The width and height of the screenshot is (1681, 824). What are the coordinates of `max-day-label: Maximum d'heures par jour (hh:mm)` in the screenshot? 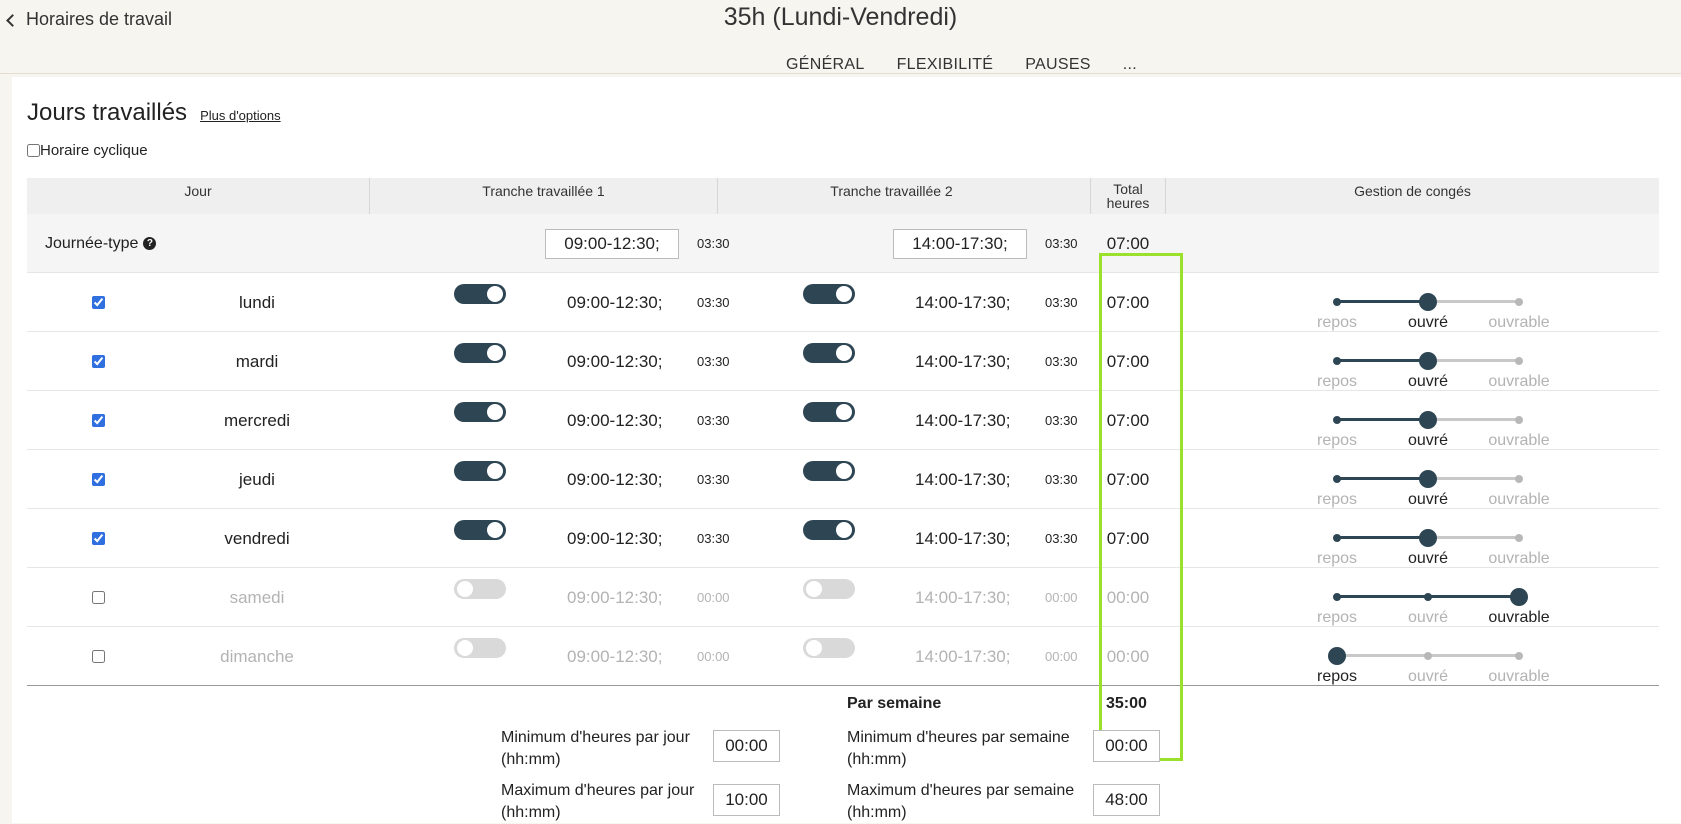 It's located at (597, 802).